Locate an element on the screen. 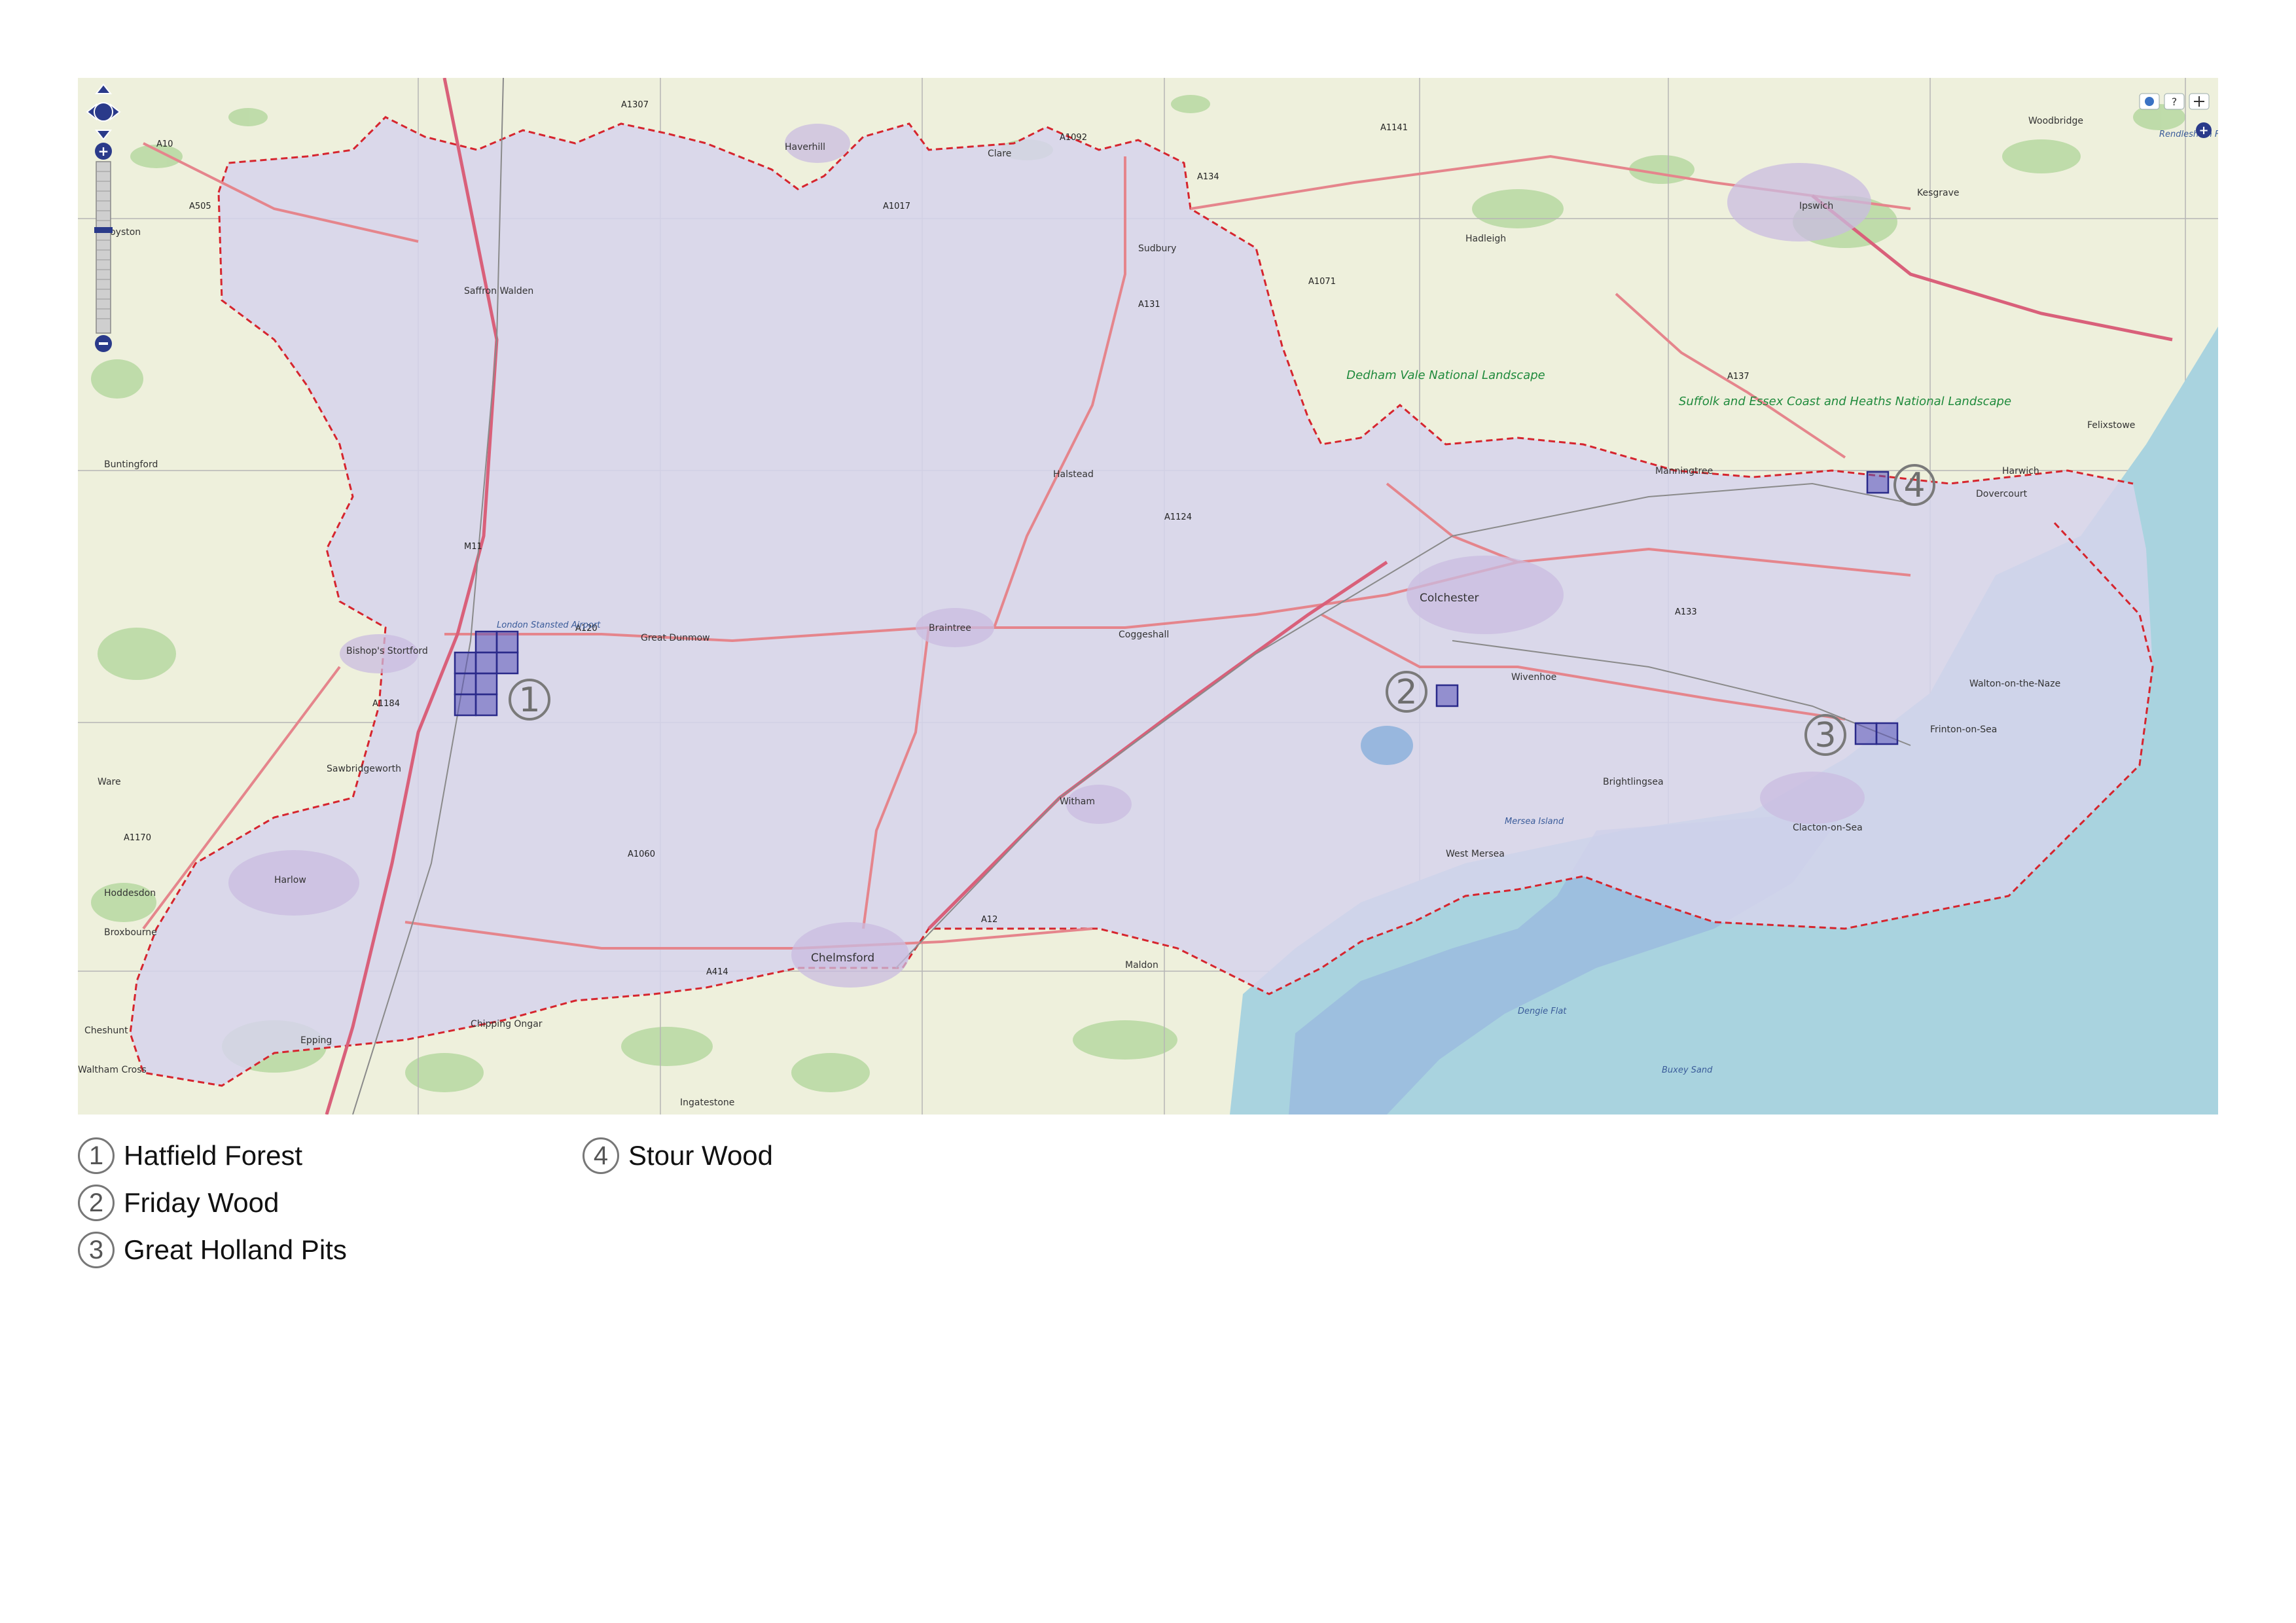 The image size is (2296, 1623). place-label: Witham is located at coordinates (1077, 801).